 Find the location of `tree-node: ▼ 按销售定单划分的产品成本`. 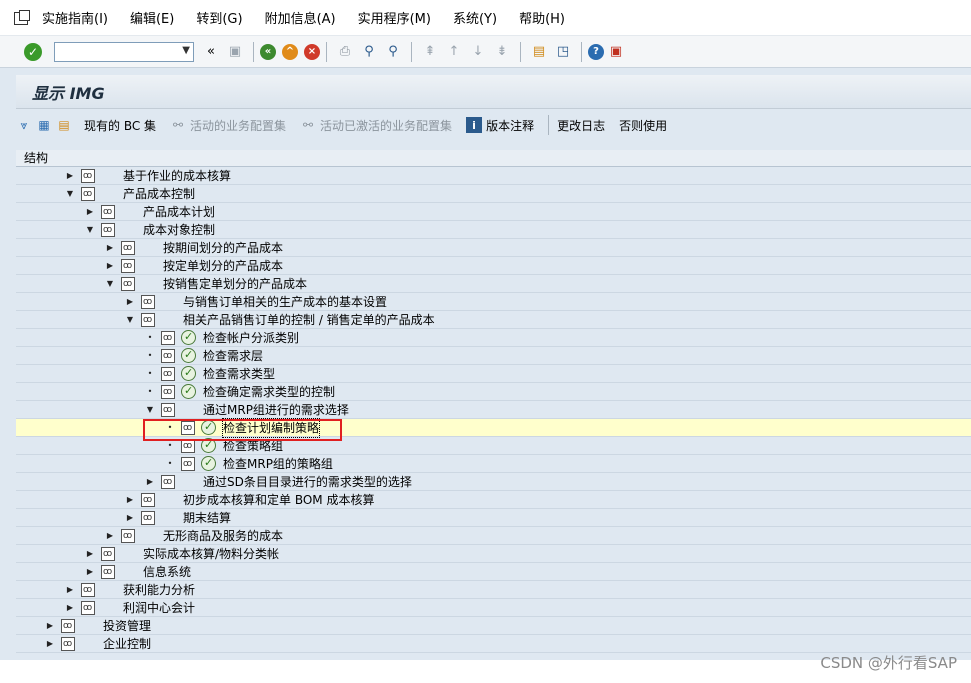

tree-node: ▼ 按销售定单划分的产品成本 is located at coordinates (493, 284).